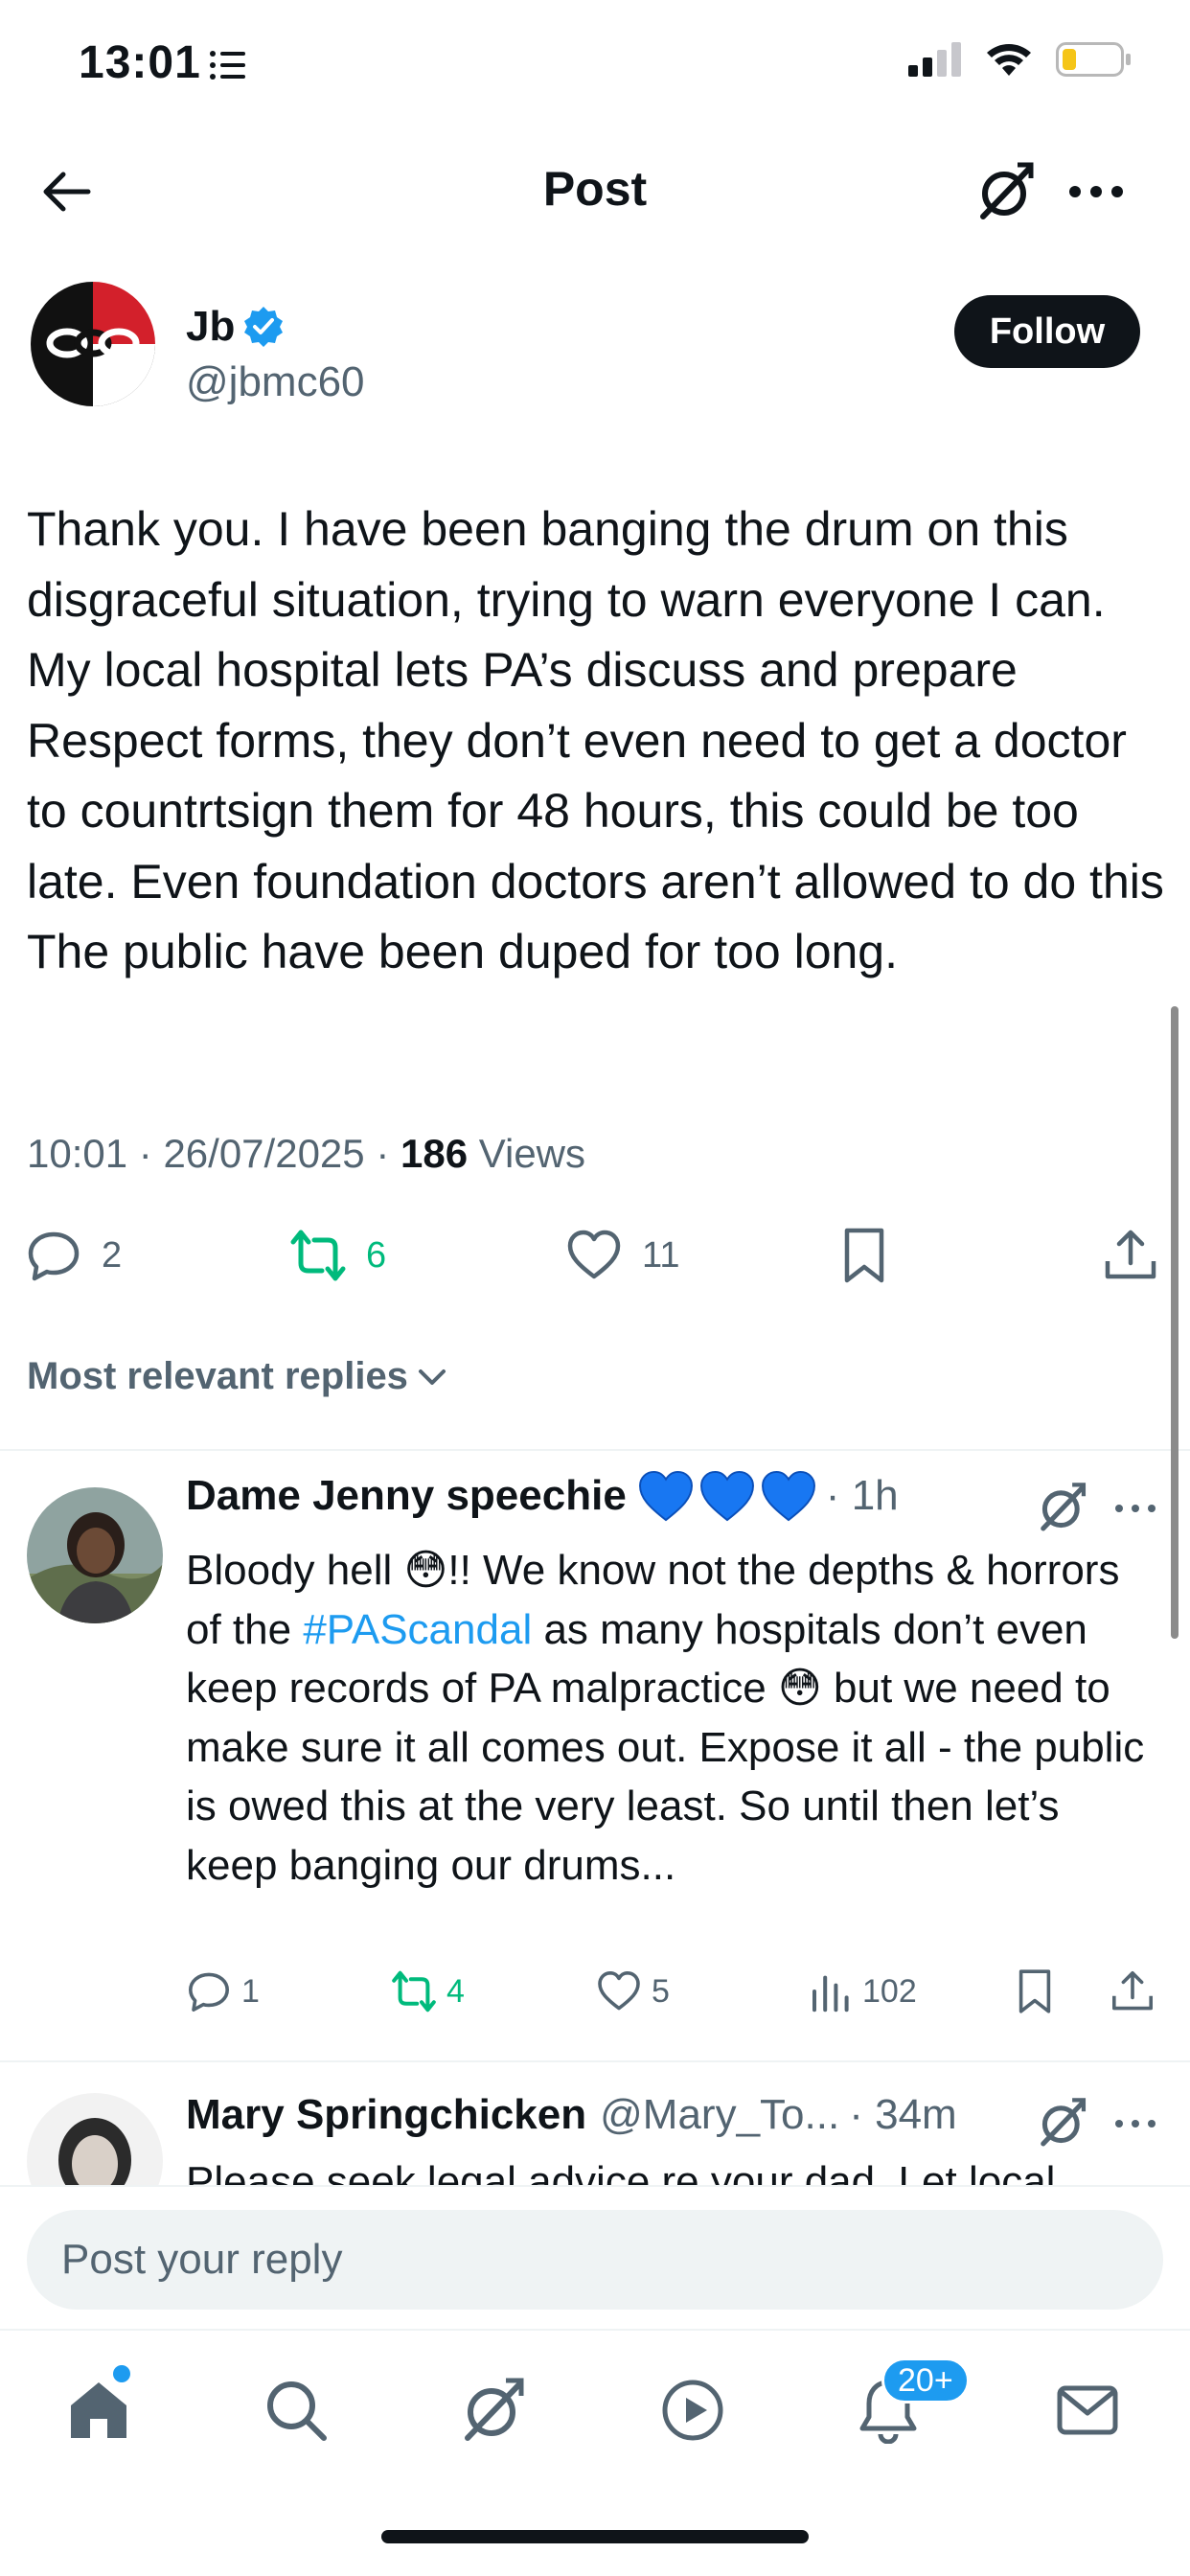 This screenshot has width=1190, height=2576. I want to click on tweet-author: Jb @jbmc60 Follow, so click(595, 342).